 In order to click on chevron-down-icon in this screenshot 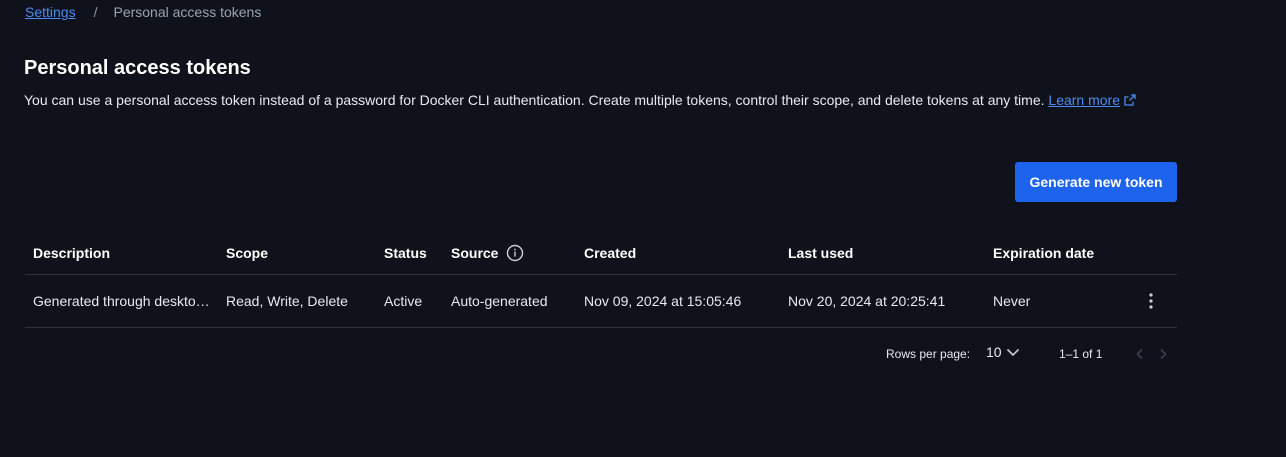, I will do `click(1012, 352)`.